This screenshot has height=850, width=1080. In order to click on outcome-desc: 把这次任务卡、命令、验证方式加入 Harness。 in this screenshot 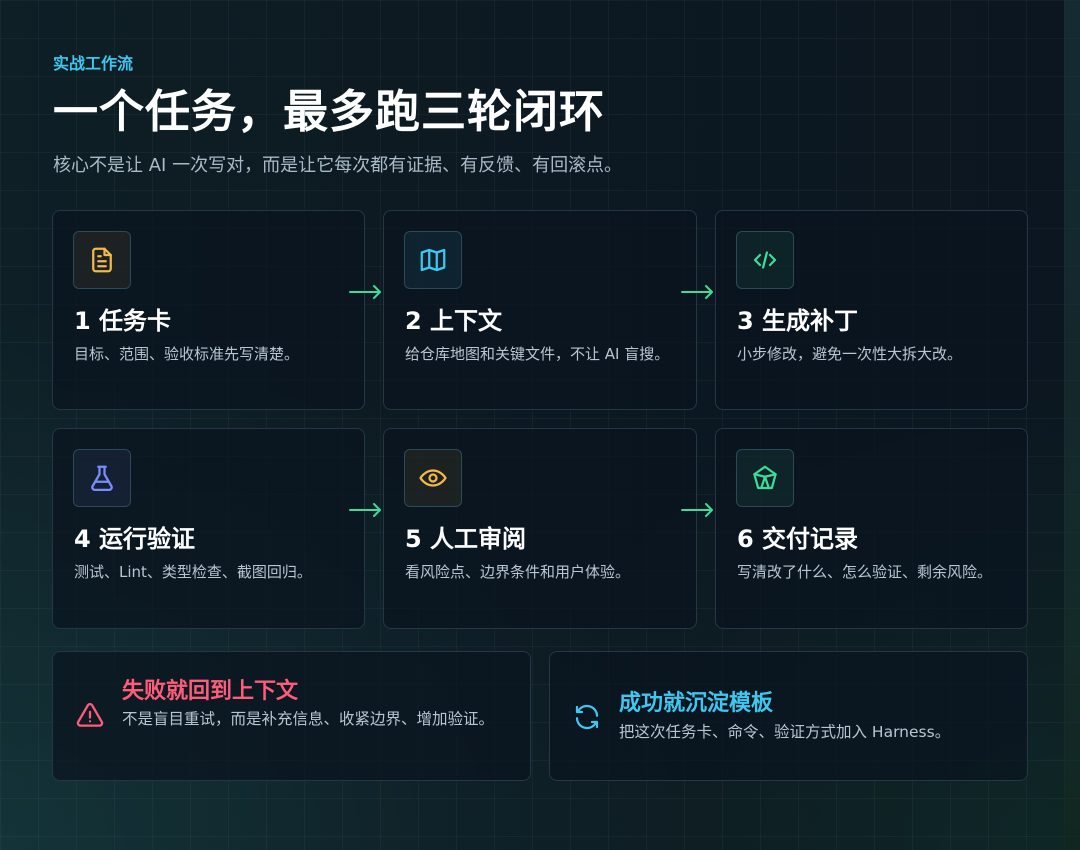, I will do `click(785, 732)`.